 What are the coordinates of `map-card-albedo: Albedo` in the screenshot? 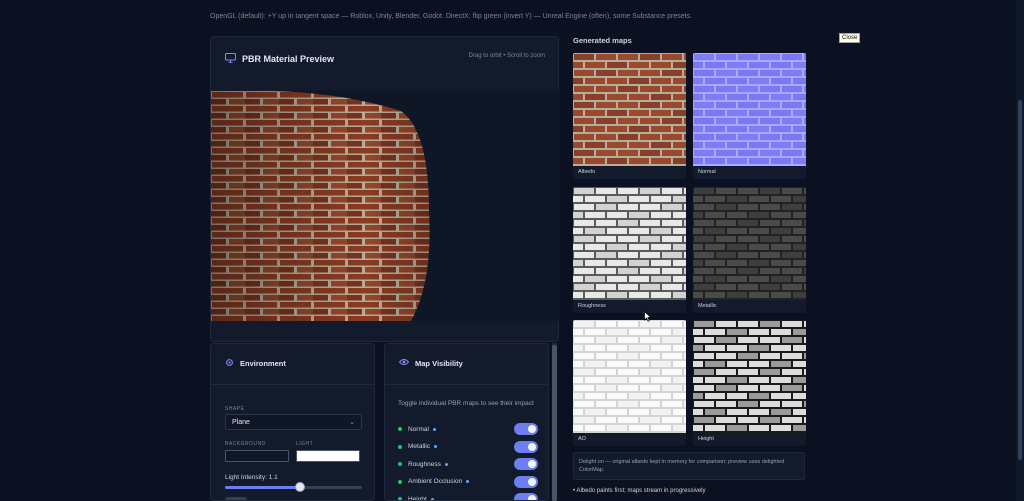 It's located at (629, 116).